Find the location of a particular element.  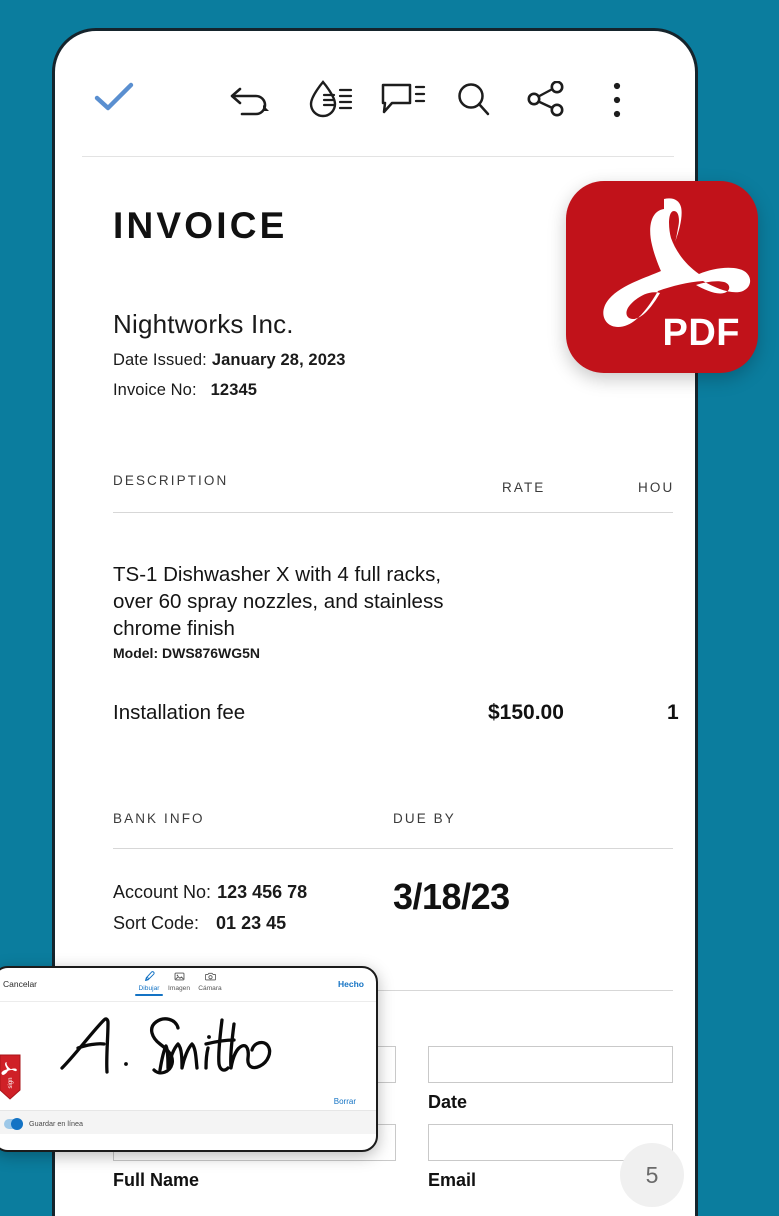

adobe-pdf-logo: PDF is located at coordinates (662, 277).